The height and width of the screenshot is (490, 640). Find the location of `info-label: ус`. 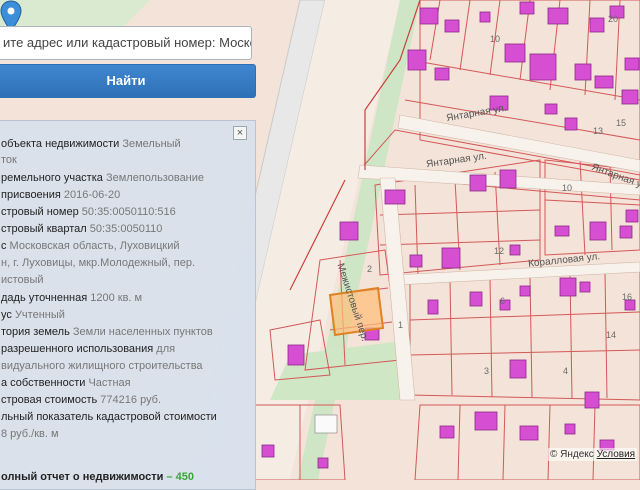

info-label: ус is located at coordinates (6, 315).